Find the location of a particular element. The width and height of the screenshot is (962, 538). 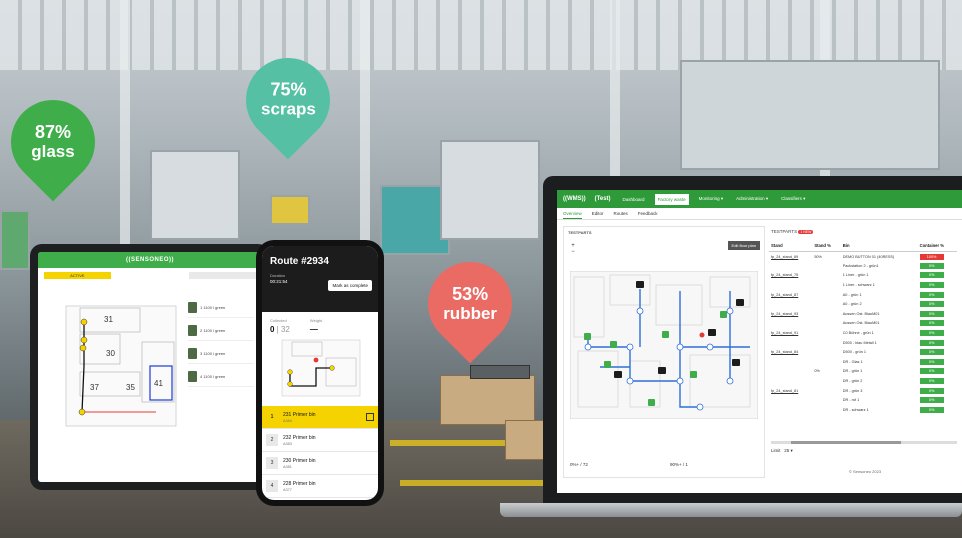

table-row: DR - Glas 1 0% is located at coordinates (863, 362).